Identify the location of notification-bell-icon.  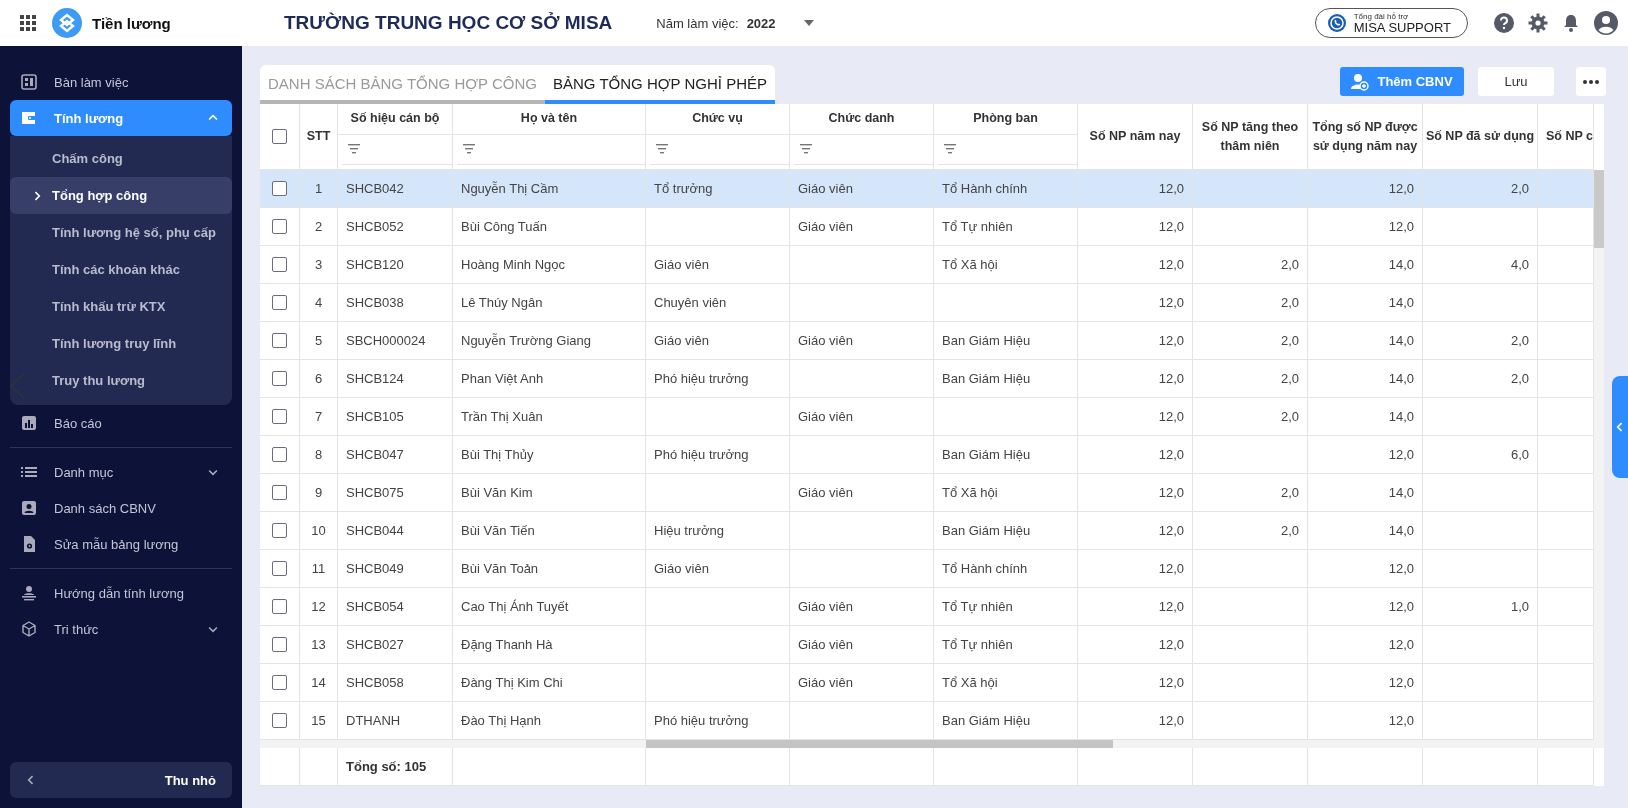
(1571, 23).